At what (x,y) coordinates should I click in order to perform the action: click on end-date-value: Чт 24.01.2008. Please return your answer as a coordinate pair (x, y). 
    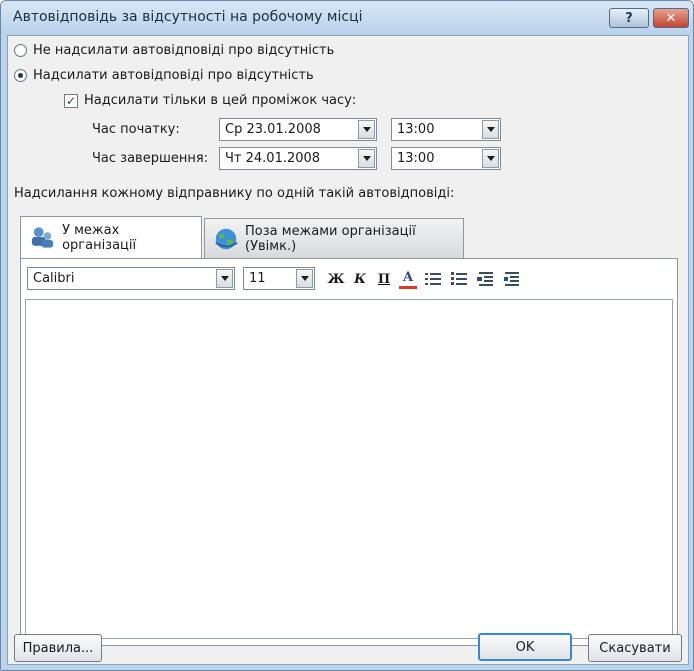
    Looking at the image, I should click on (273, 158).